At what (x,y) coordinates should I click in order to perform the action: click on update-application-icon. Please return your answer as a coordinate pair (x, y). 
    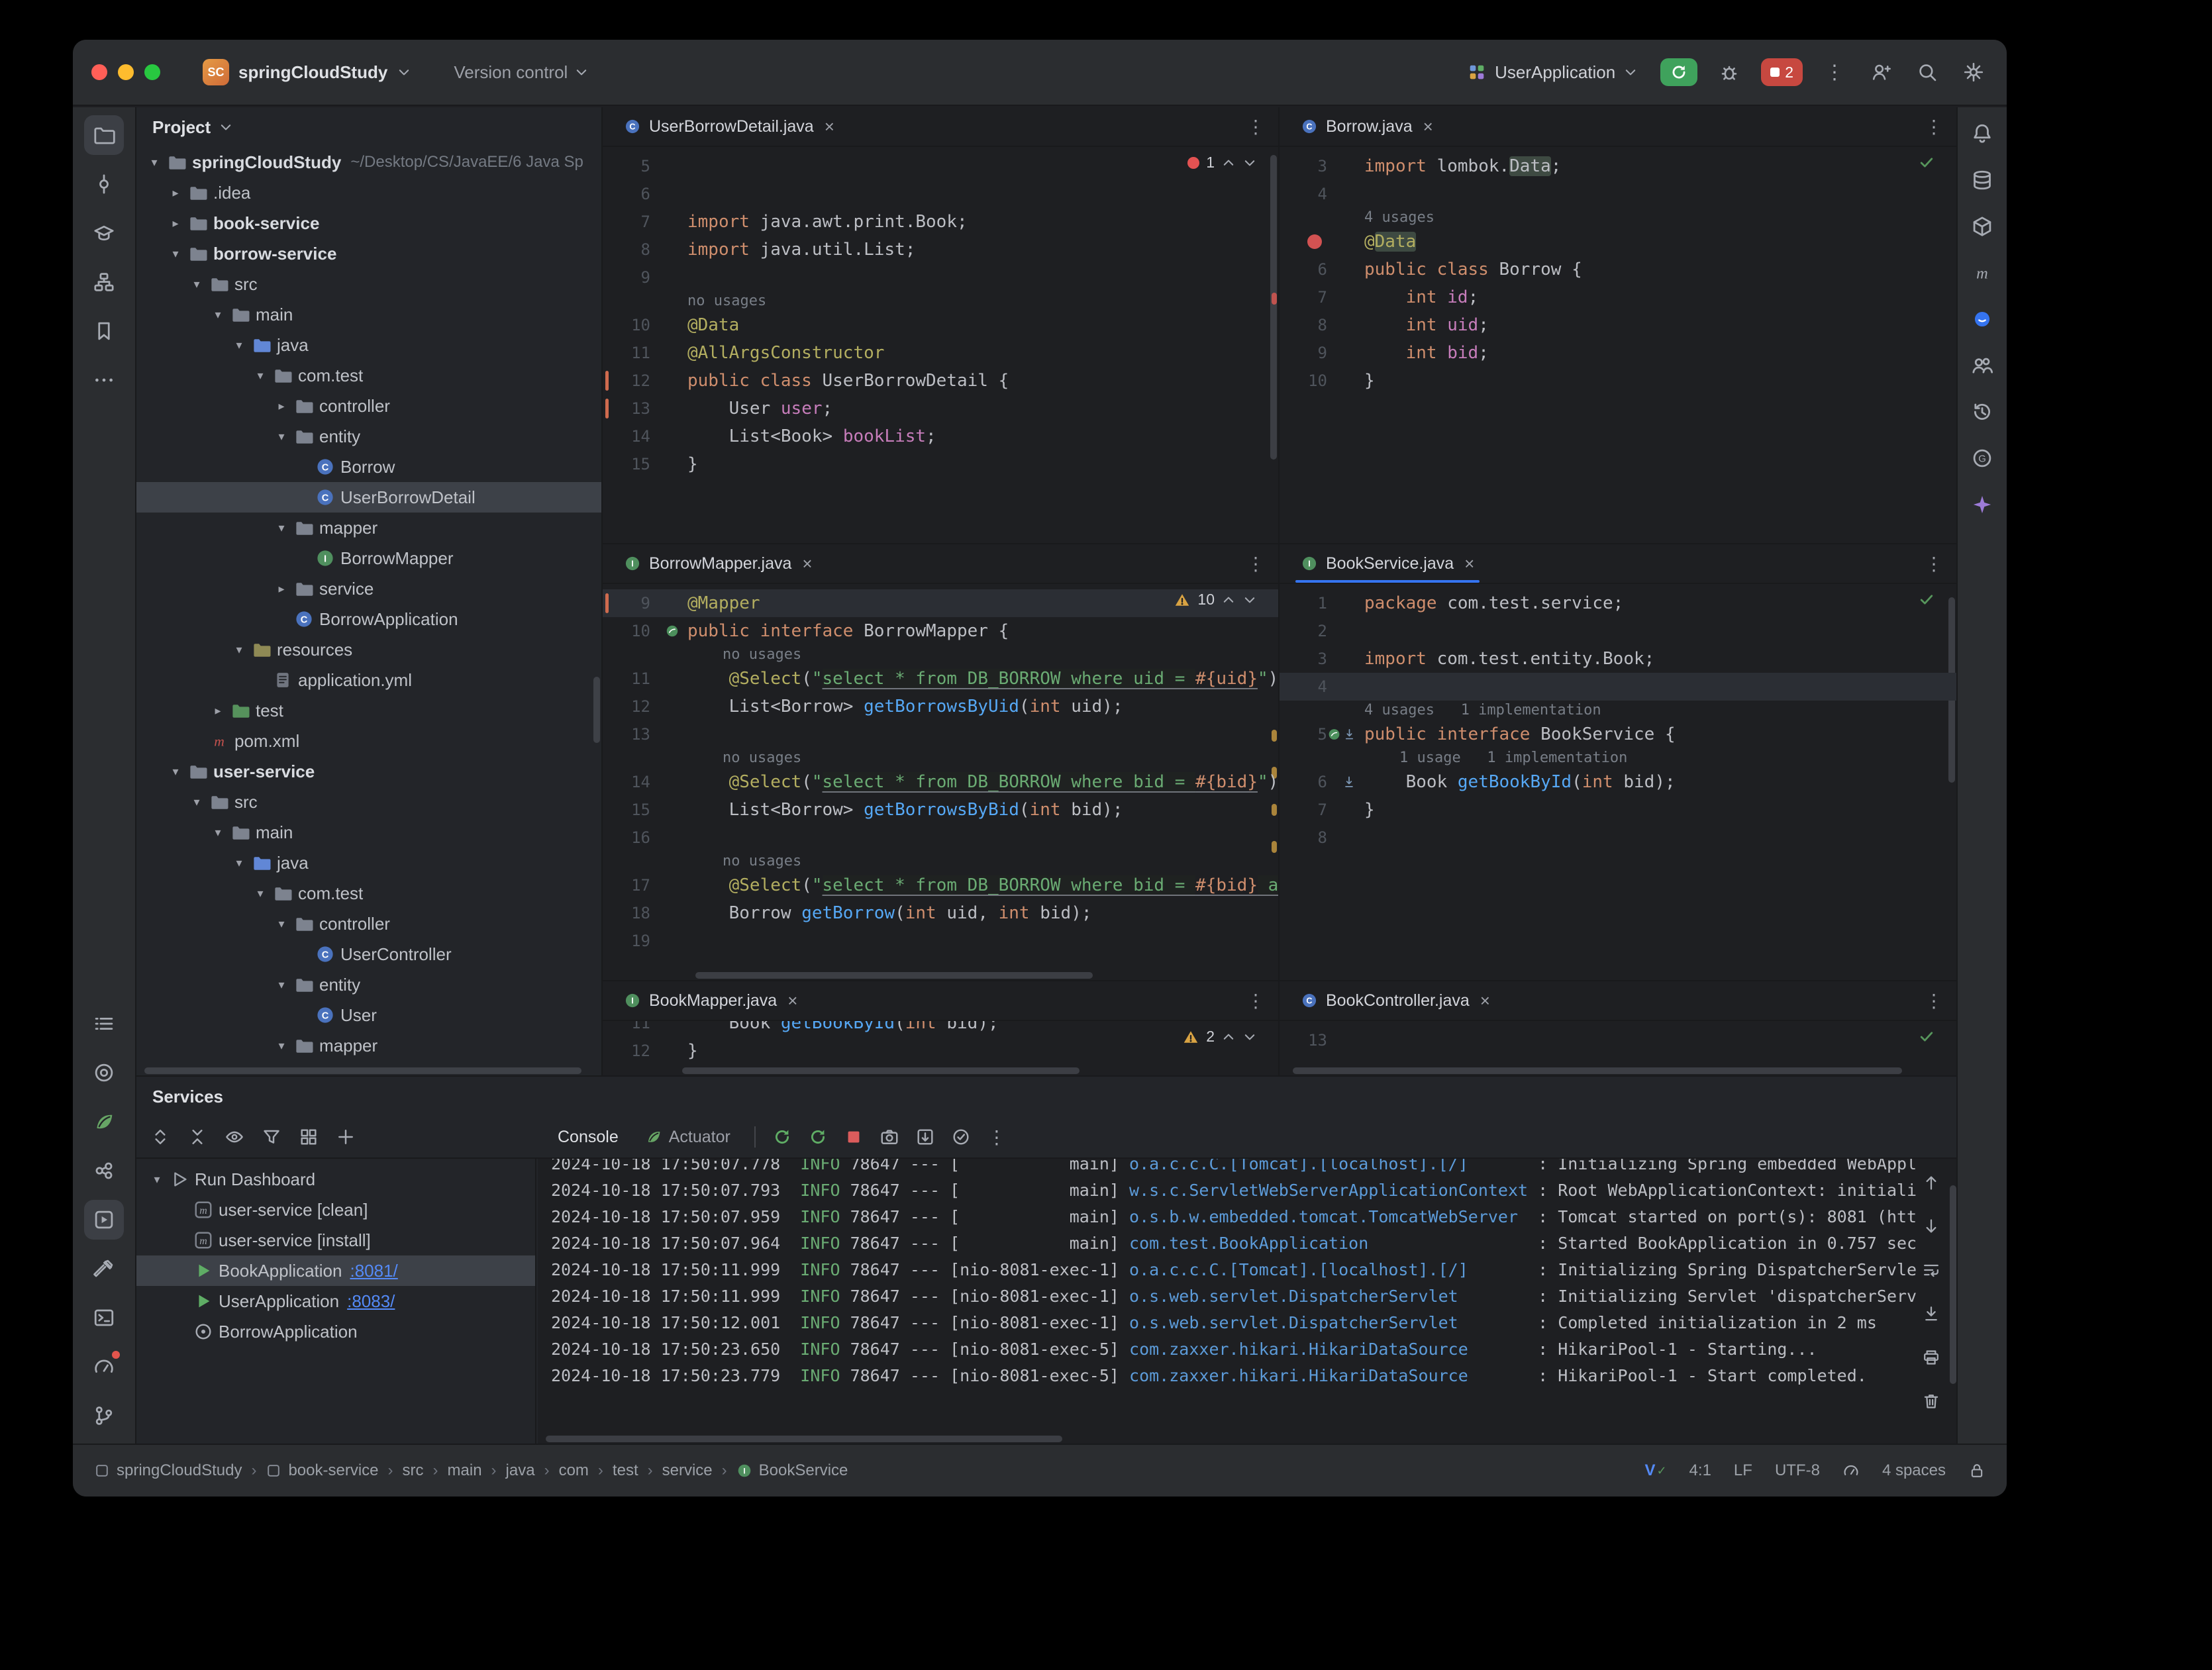
    Looking at the image, I should click on (818, 1137).